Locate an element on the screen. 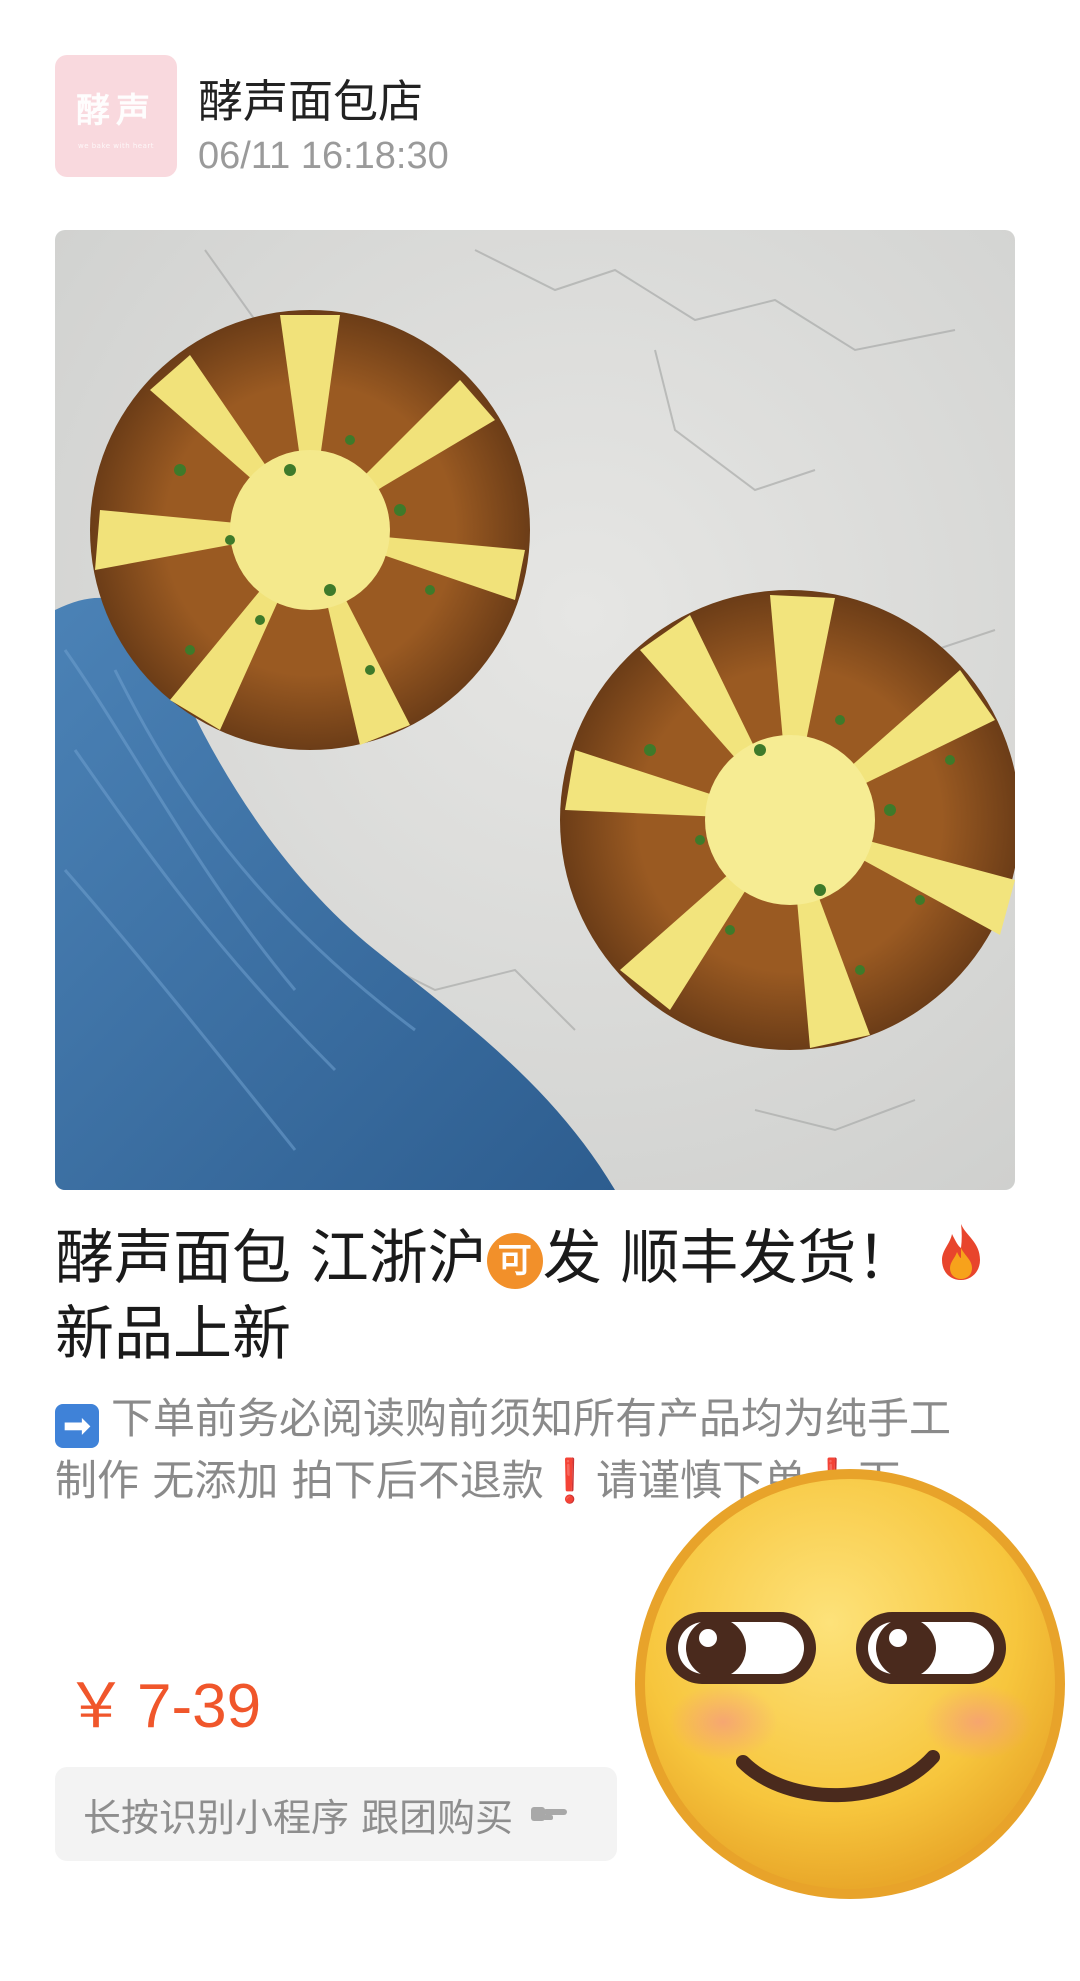 The width and height of the screenshot is (1080, 1981). title-text-part1: 酵声面包 江浙沪 is located at coordinates (271, 1257).